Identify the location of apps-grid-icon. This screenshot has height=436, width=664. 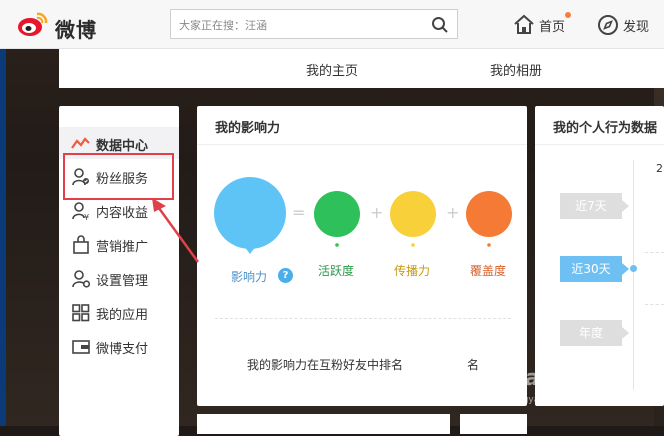
(81, 313).